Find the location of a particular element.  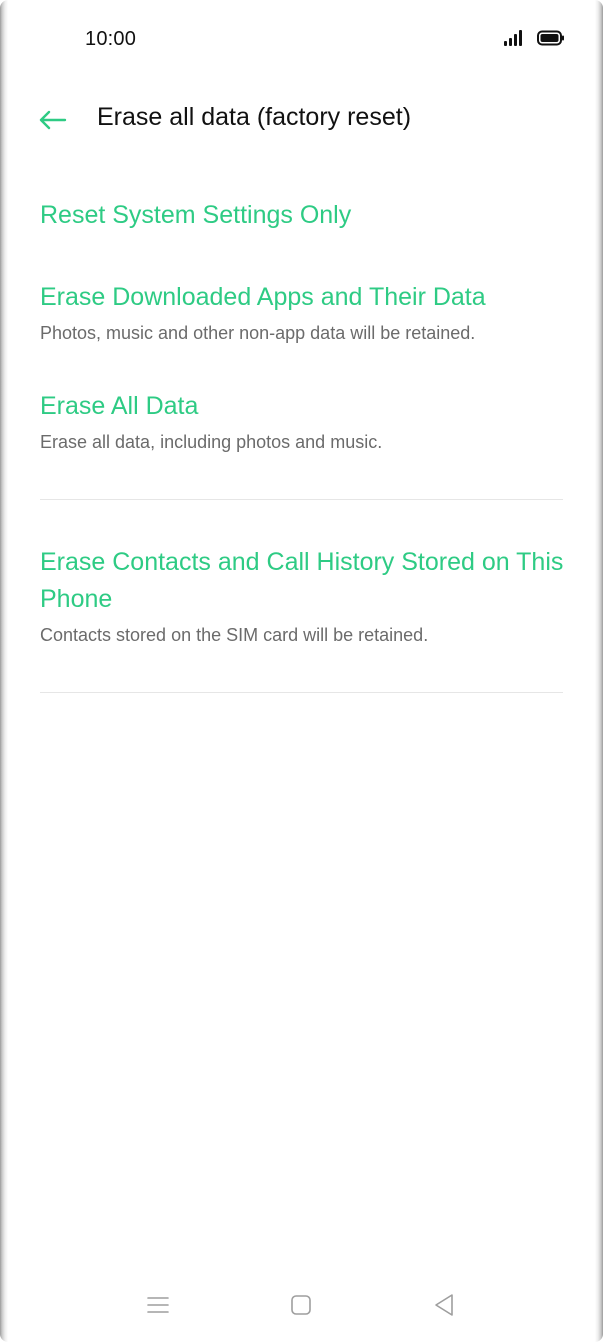

option-title: Erase All Data is located at coordinates (119, 406).